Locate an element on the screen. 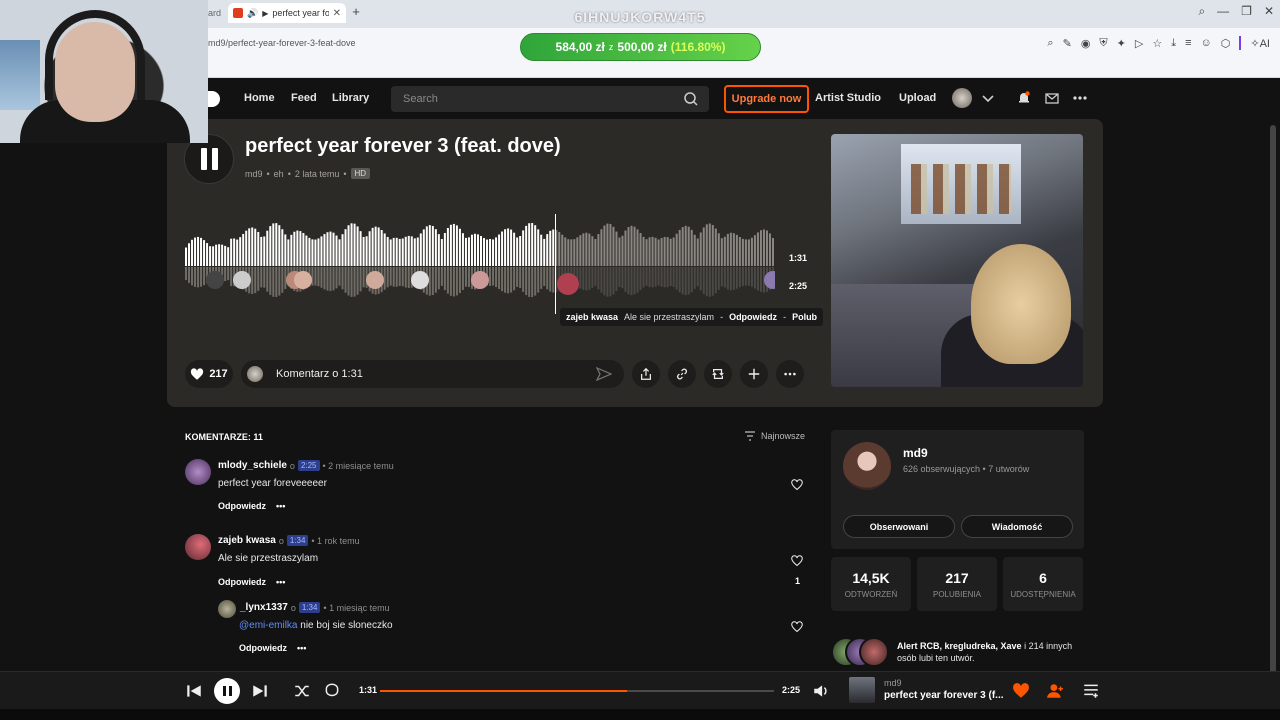 This screenshot has height=720, width=1280. shield-icon: ⛨ is located at coordinates (1103, 43).